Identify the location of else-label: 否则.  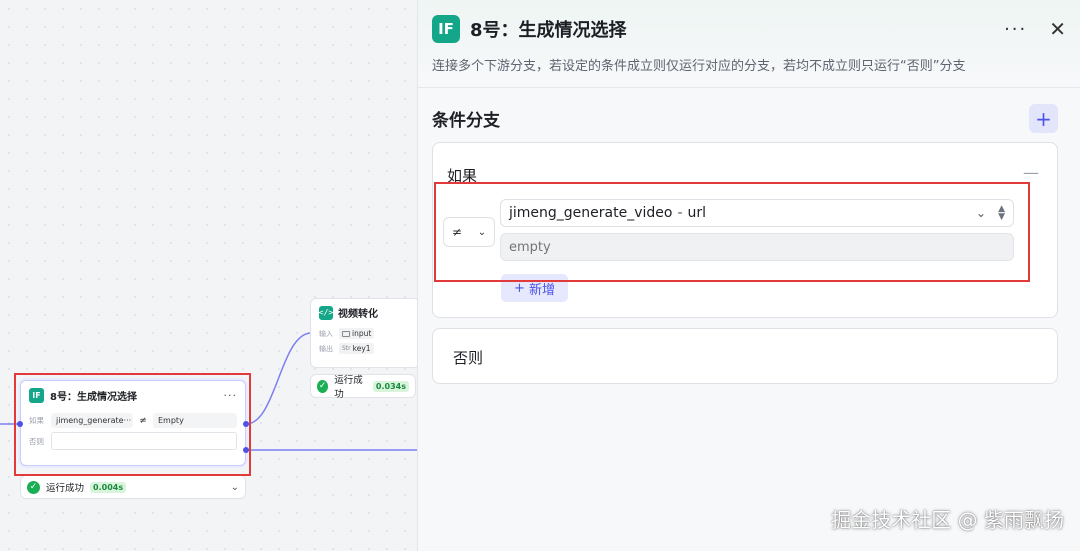
(468, 358).